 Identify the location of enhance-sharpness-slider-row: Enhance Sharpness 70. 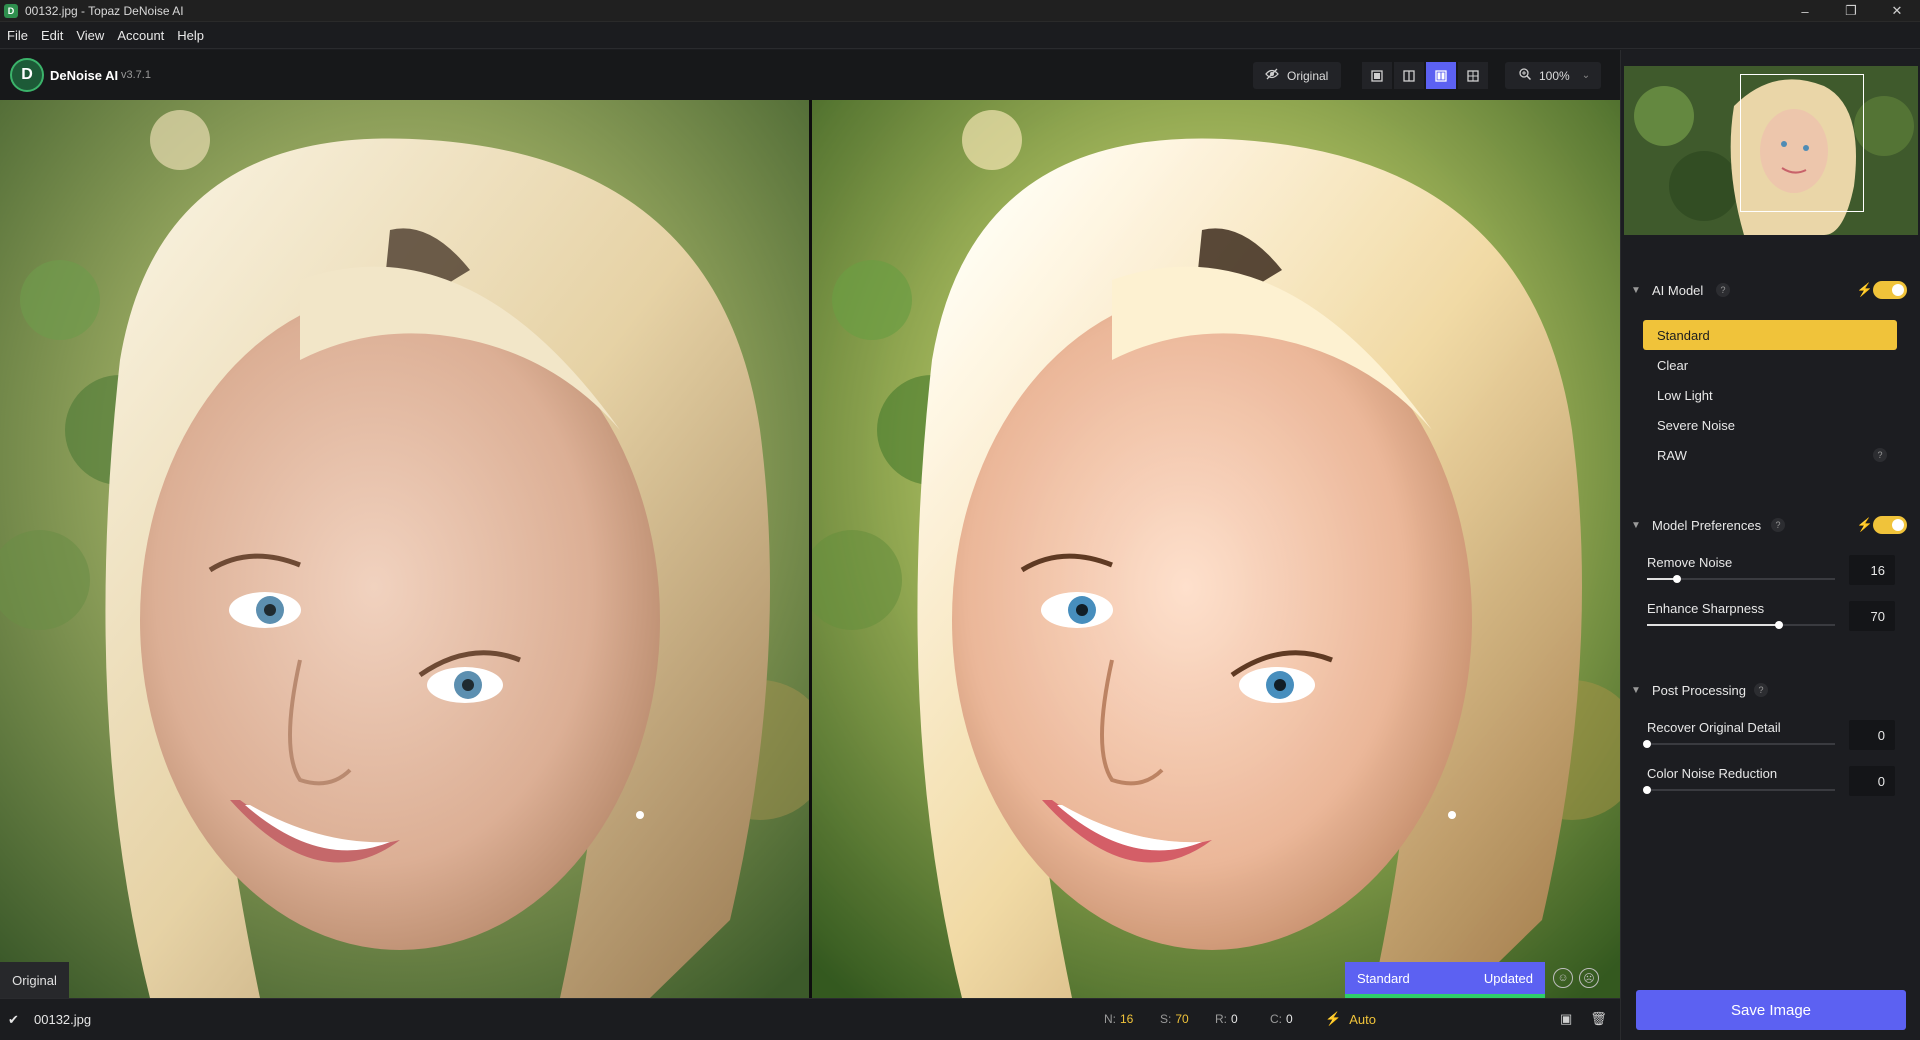
(1770, 624).